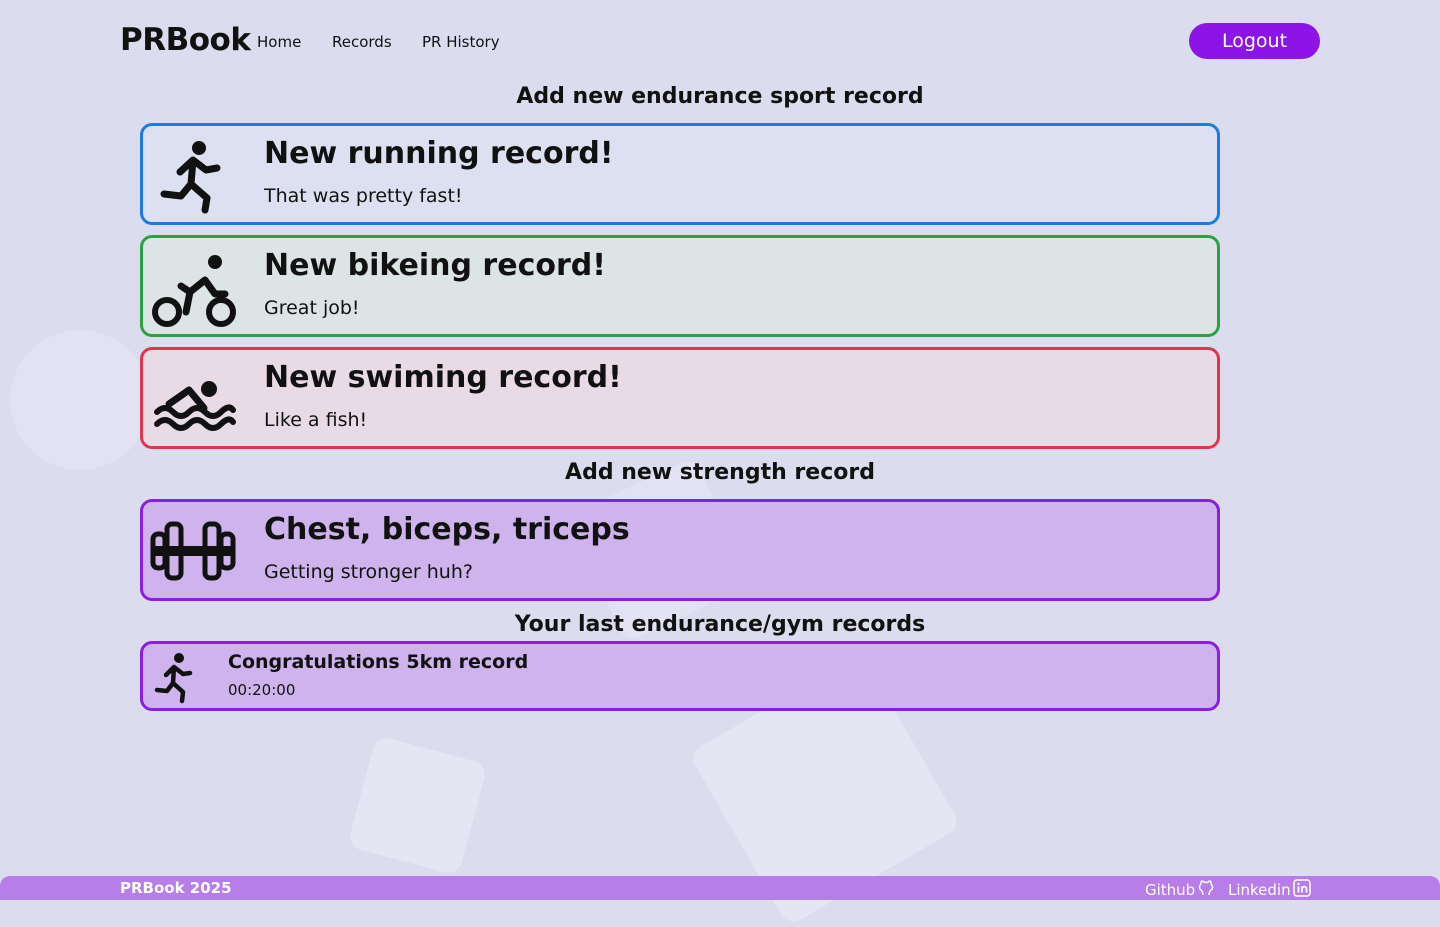 The width and height of the screenshot is (1440, 927). What do you see at coordinates (262, 690) in the screenshot?
I see `record-value: 00:20:00` at bounding box center [262, 690].